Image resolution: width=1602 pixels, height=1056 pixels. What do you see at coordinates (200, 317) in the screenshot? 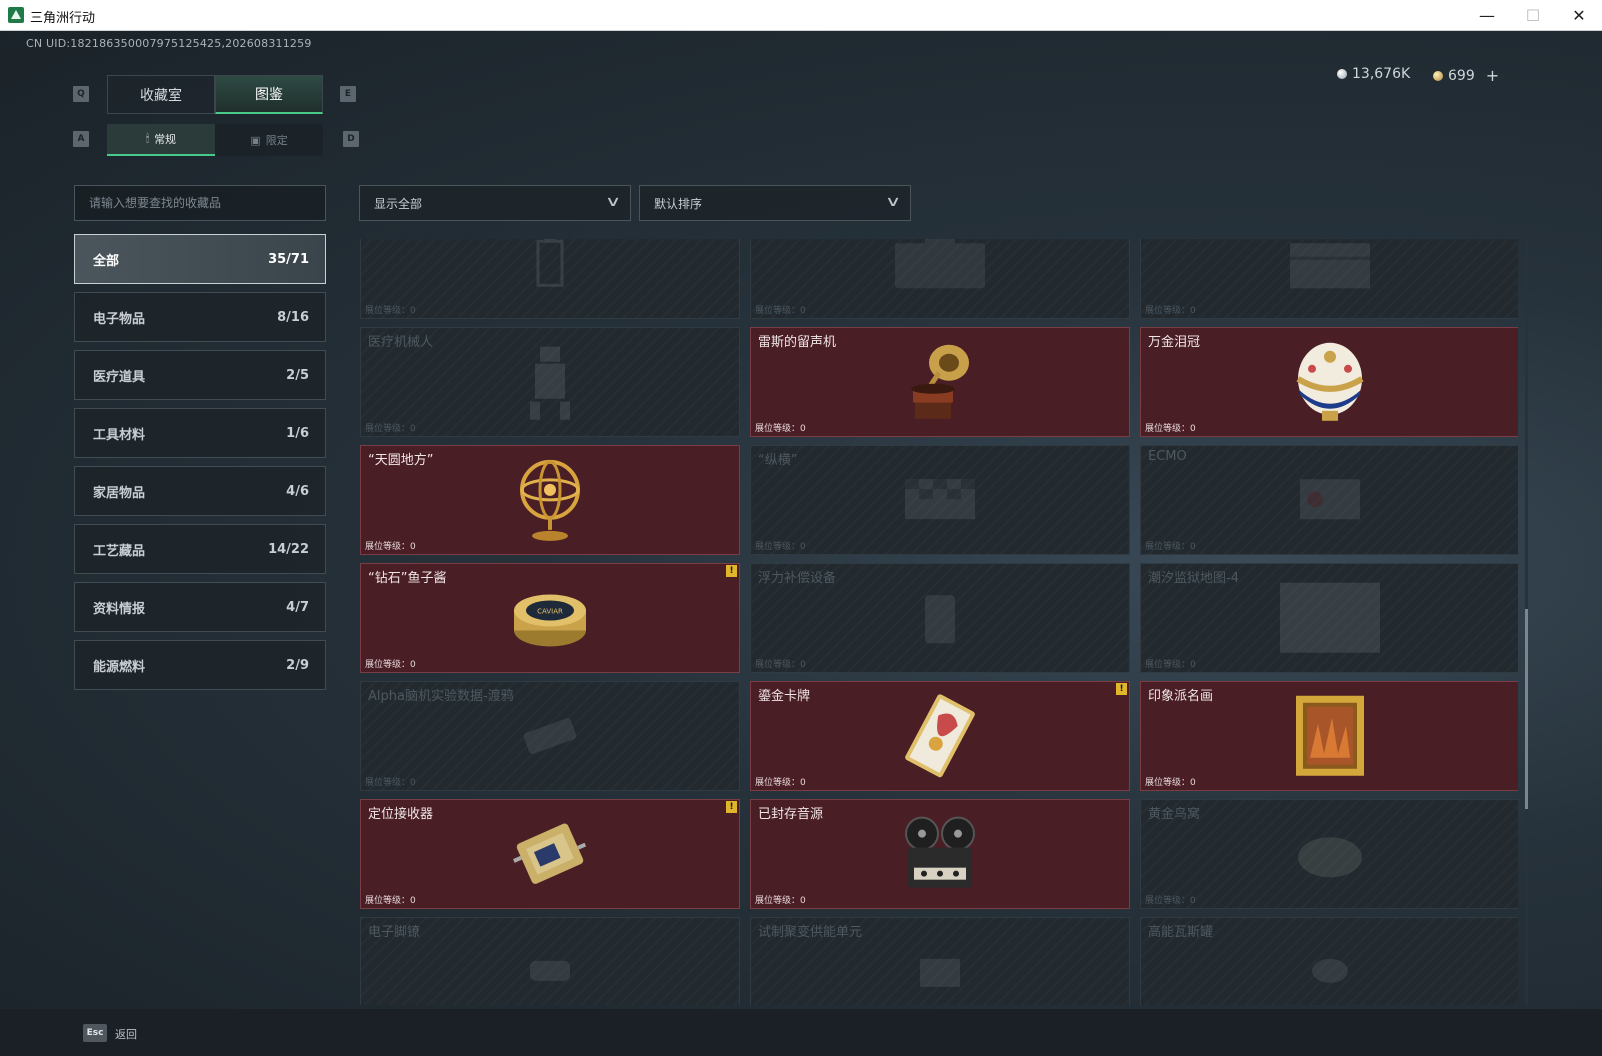
I see `category-electronics: 电子物品 8/16` at bounding box center [200, 317].